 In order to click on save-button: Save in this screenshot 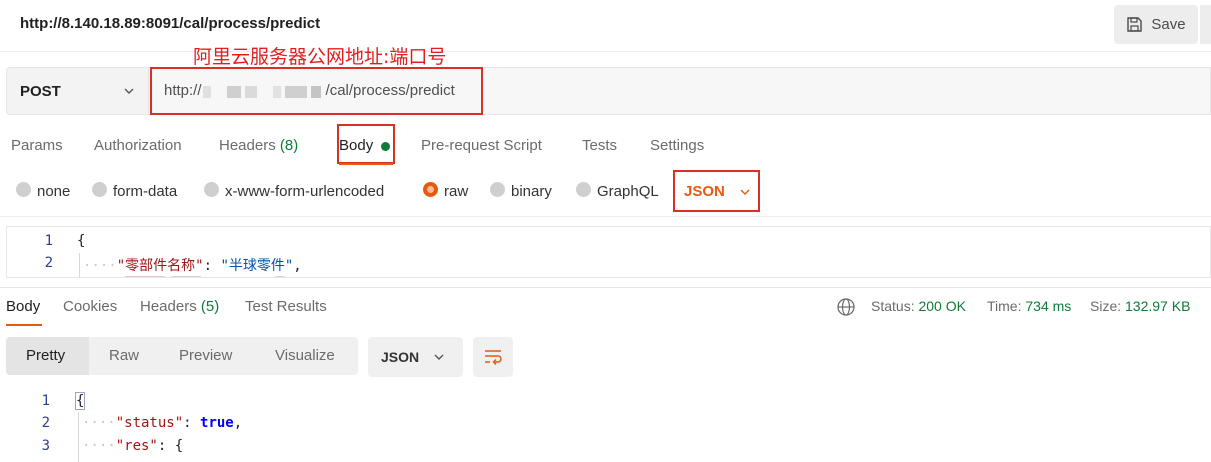, I will do `click(1156, 24)`.